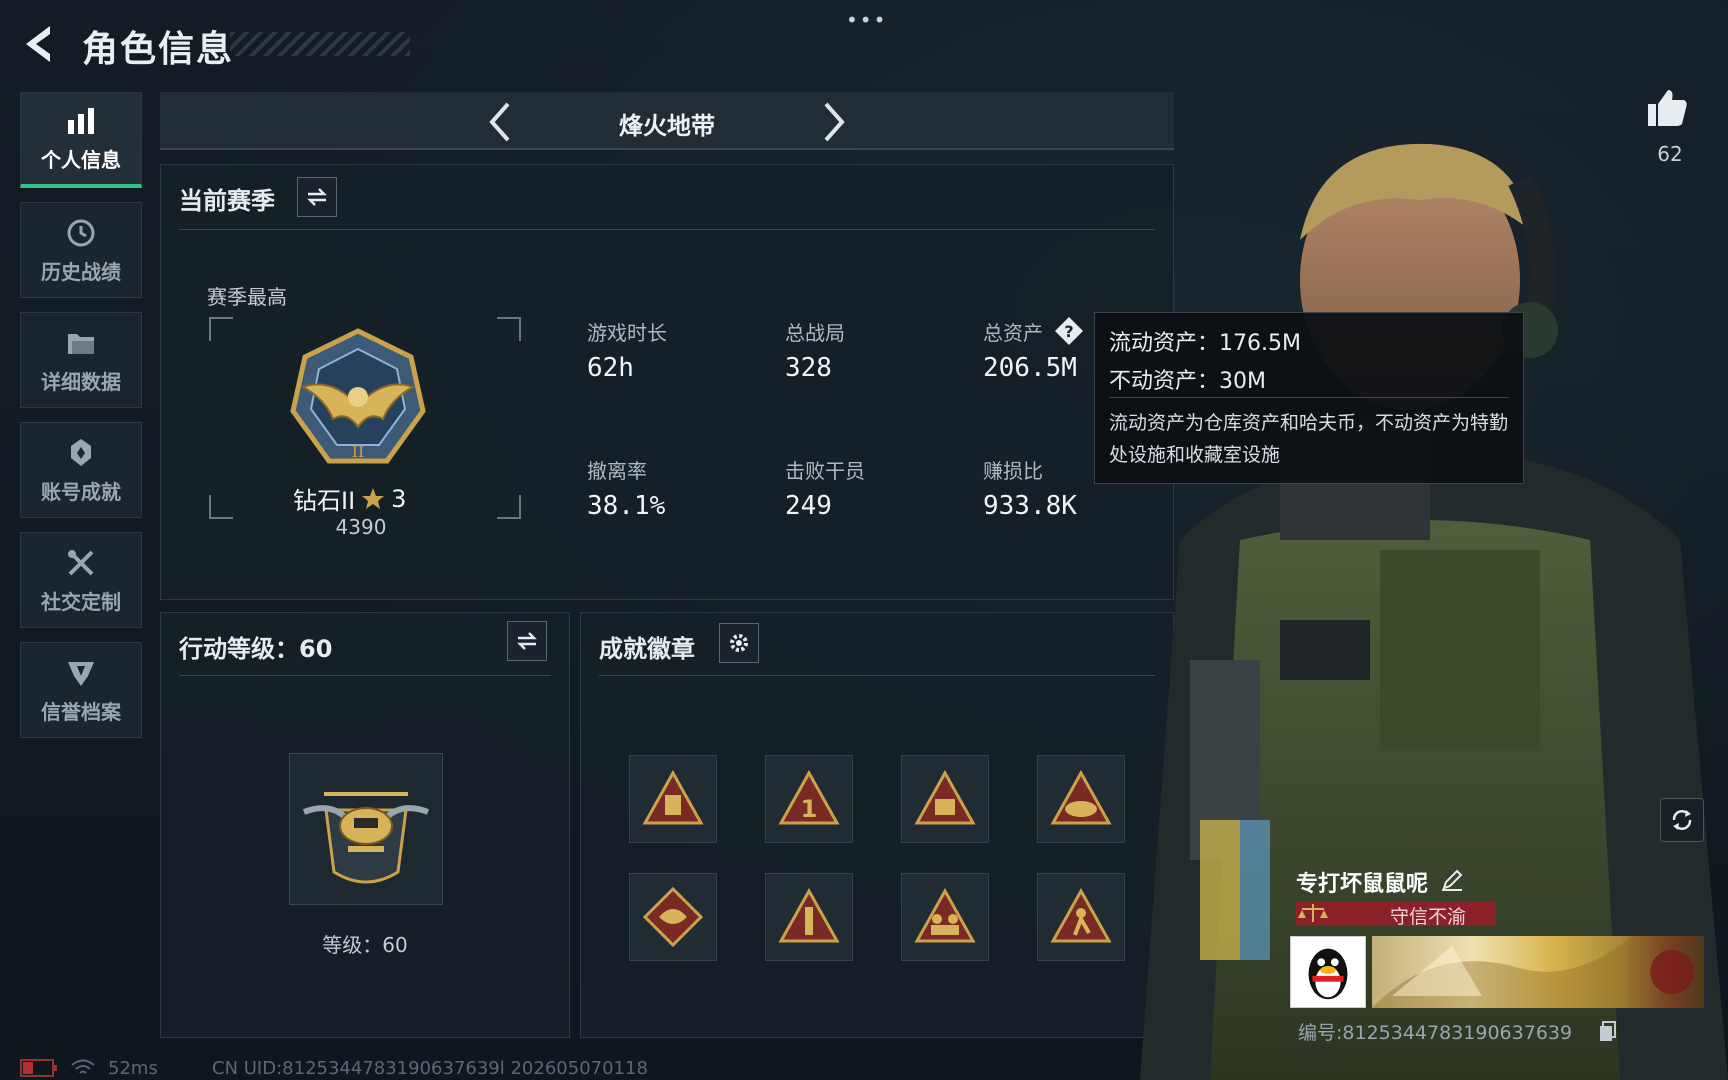 The height and width of the screenshot is (1080, 1728). Describe the element at coordinates (81, 140) in the screenshot. I see `sidebar-item-personal-info: 个人信息` at that location.